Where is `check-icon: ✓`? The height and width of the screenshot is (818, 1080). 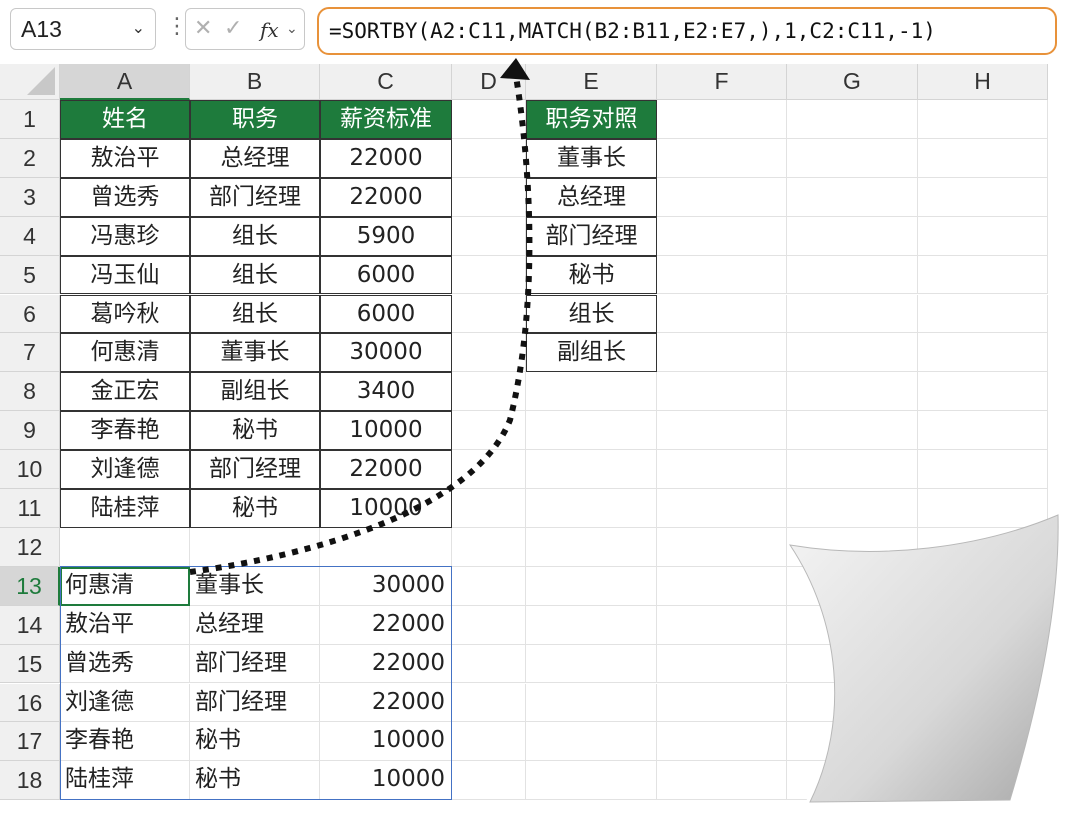
check-icon: ✓ is located at coordinates (233, 28).